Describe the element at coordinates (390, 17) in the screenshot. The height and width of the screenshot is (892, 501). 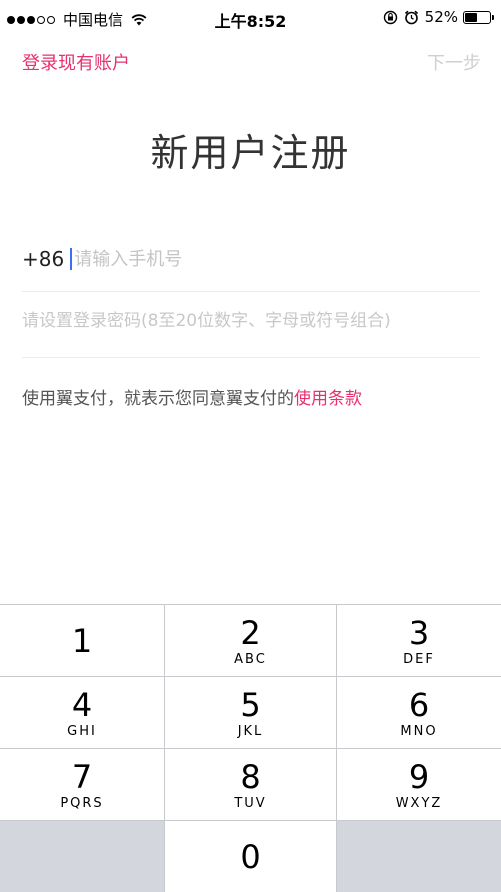
I see `rotation-lock-icon` at that location.